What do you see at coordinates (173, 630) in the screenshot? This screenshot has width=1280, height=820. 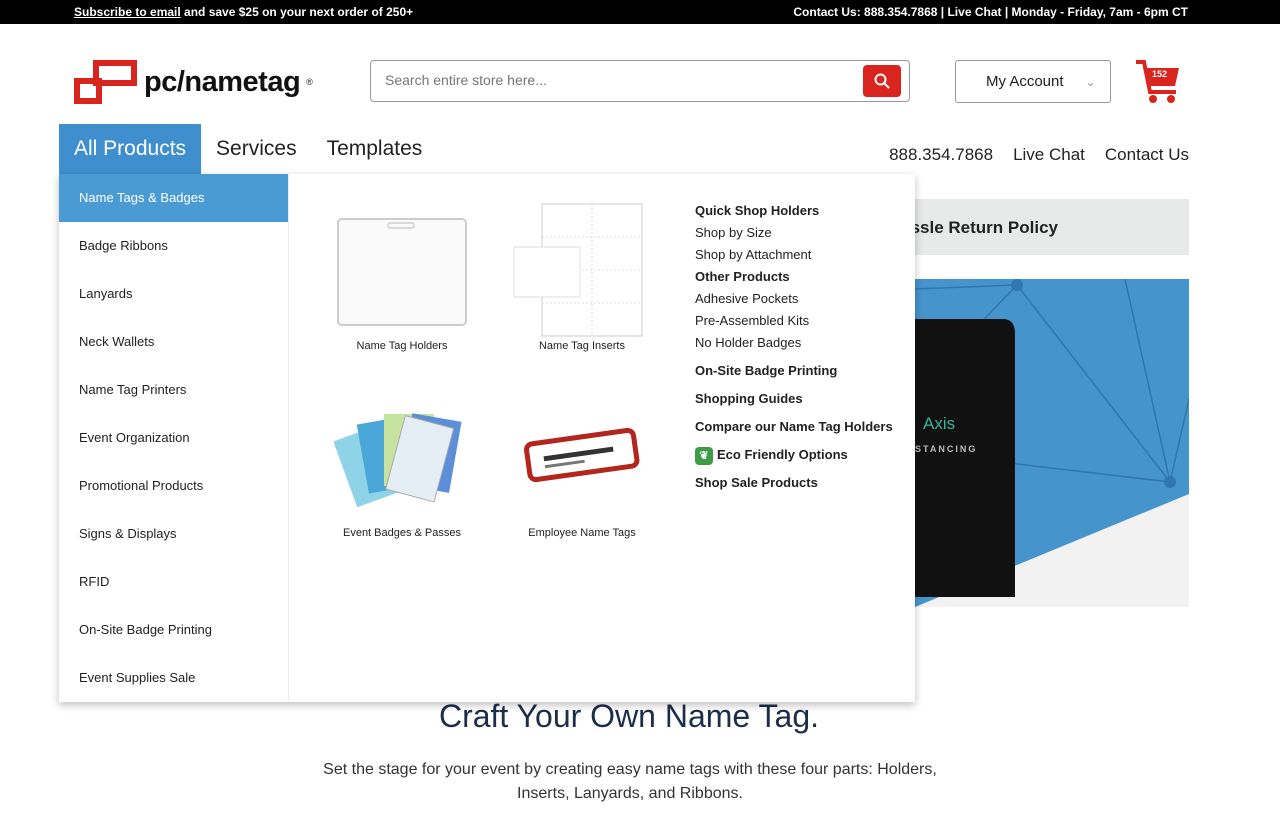 I see `sidebar-item: On-Site Badge Printing` at bounding box center [173, 630].